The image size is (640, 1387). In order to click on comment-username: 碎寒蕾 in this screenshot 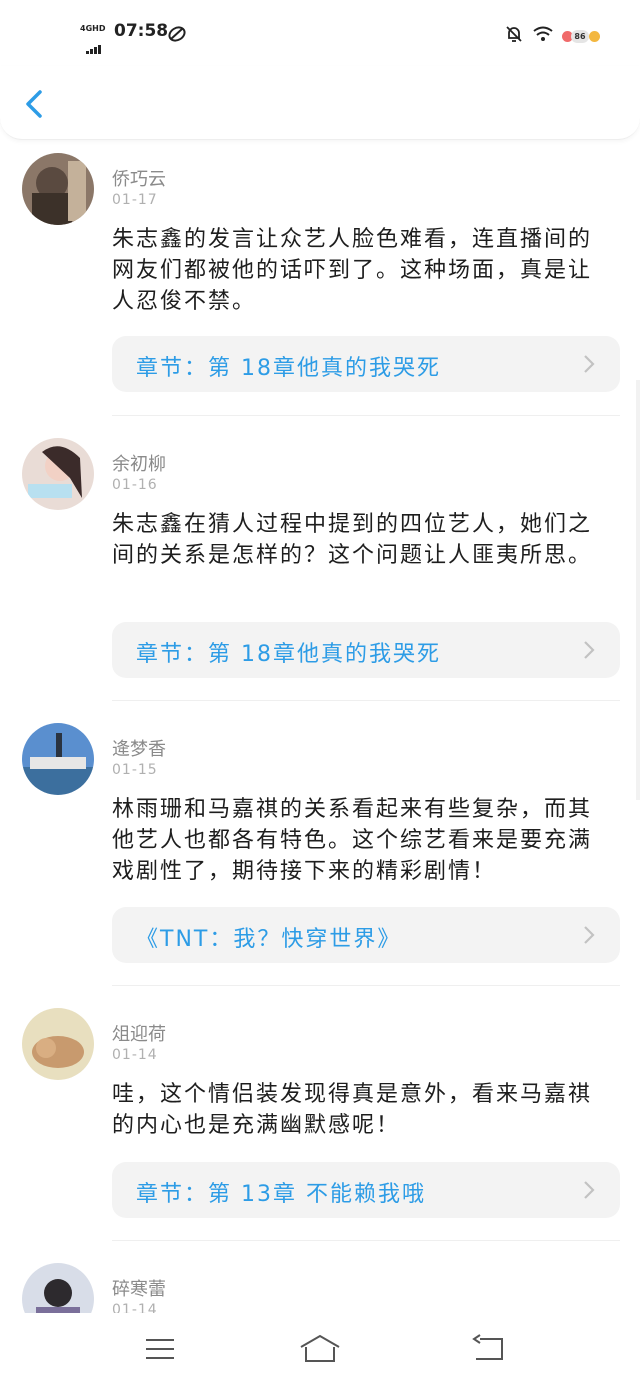, I will do `click(139, 1288)`.